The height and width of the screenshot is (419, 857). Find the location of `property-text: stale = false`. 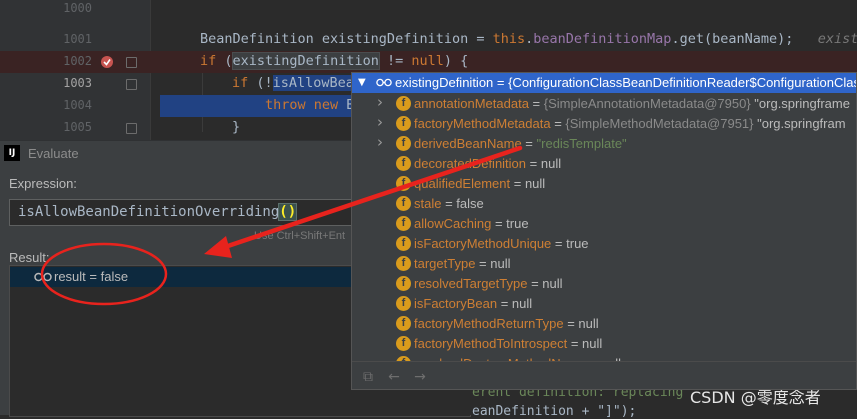

property-text: stale = false is located at coordinates (449, 203).